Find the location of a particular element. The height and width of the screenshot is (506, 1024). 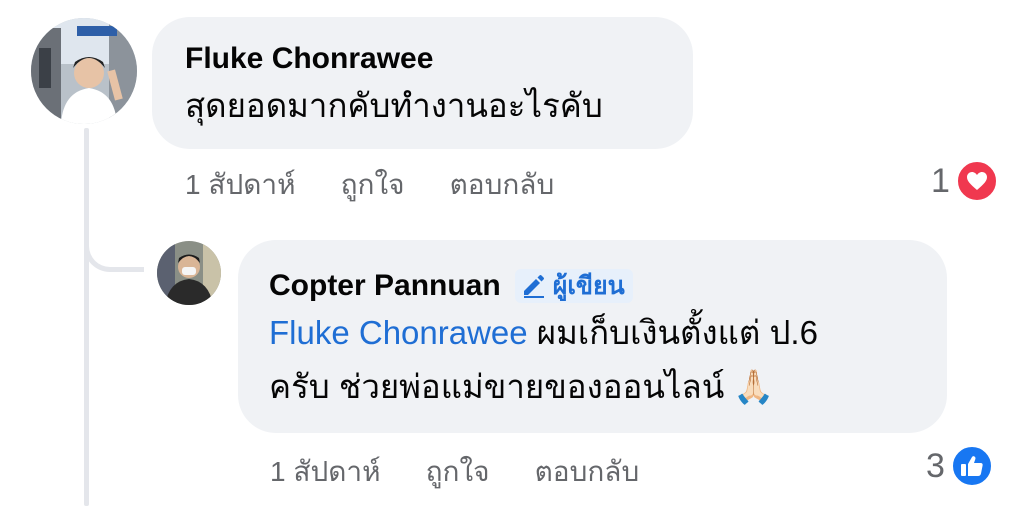

reaction-count: 3 is located at coordinates (935, 465).